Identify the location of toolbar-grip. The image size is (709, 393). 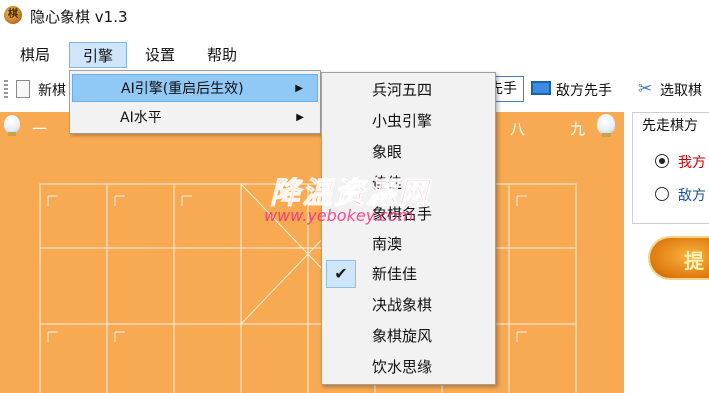
(6, 90).